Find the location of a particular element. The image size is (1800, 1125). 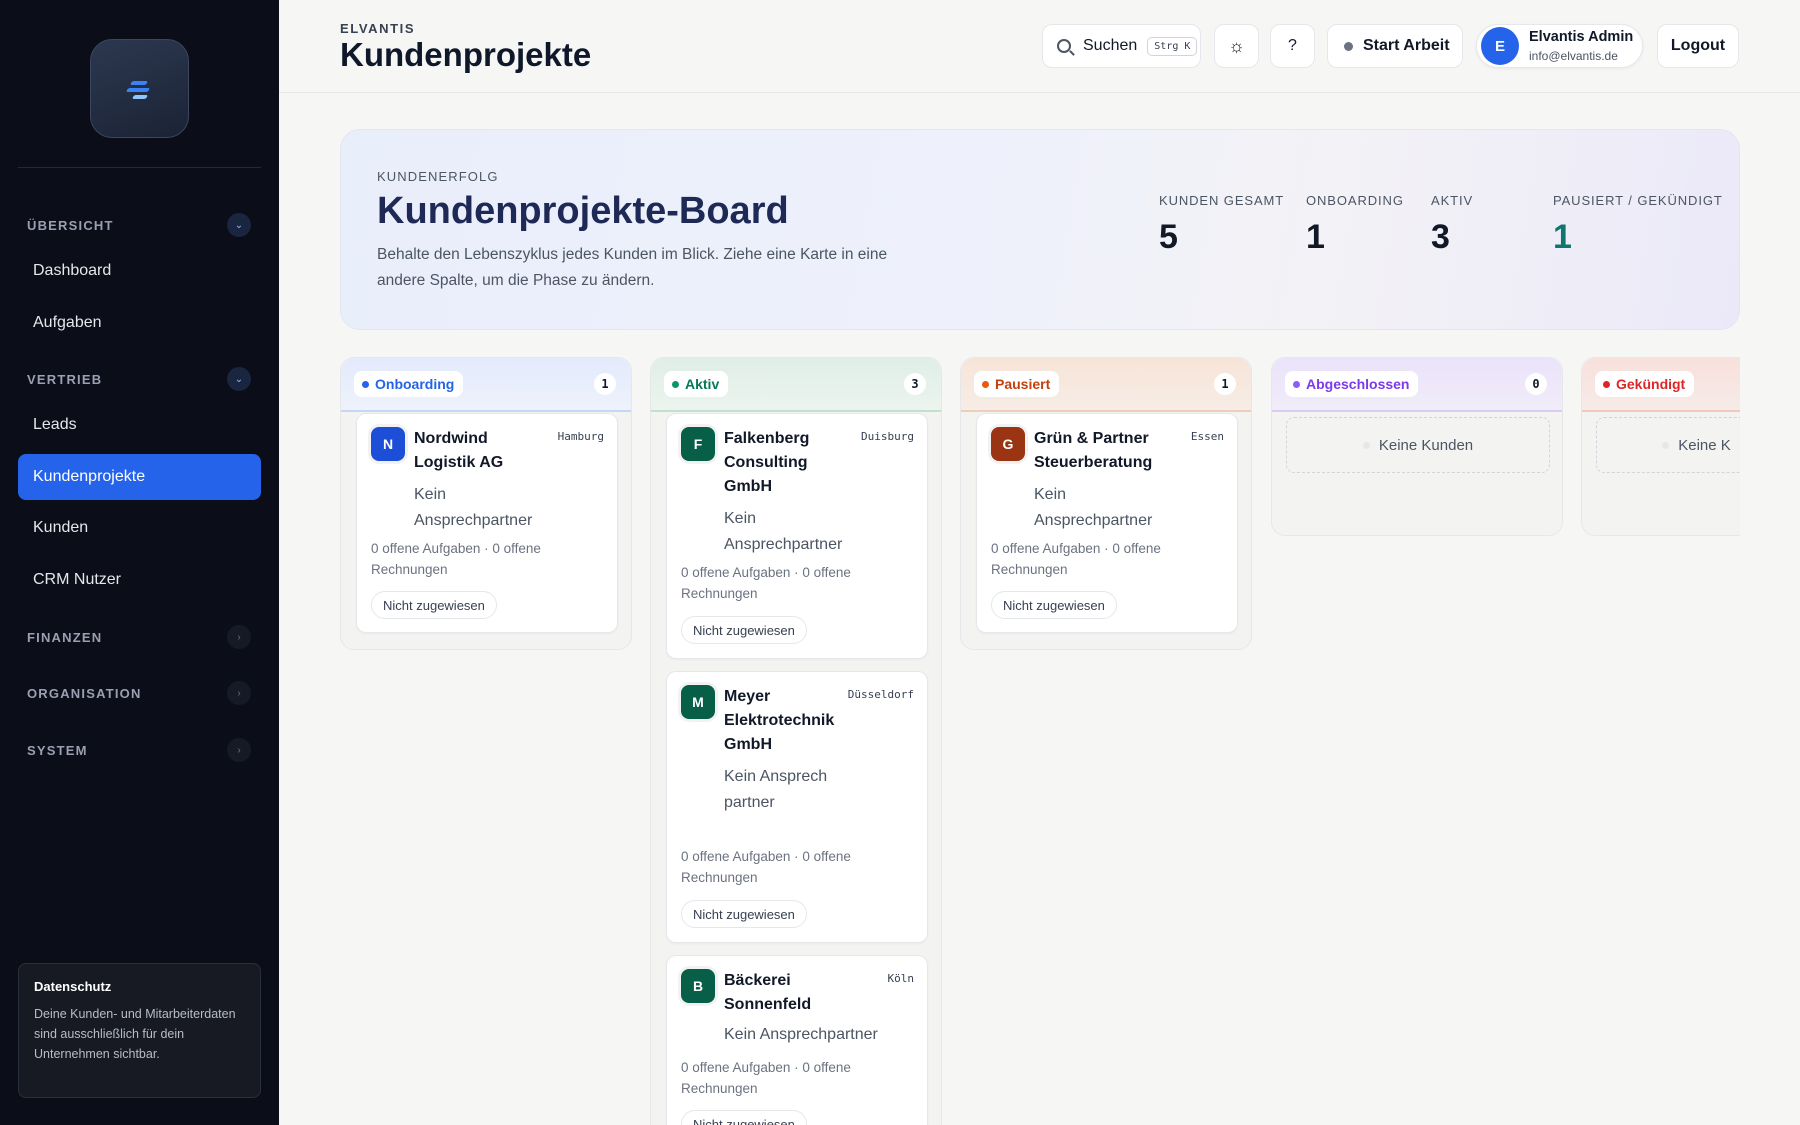

sidebar-item-kundenprojekte: Kundenprojekte is located at coordinates (139, 477).